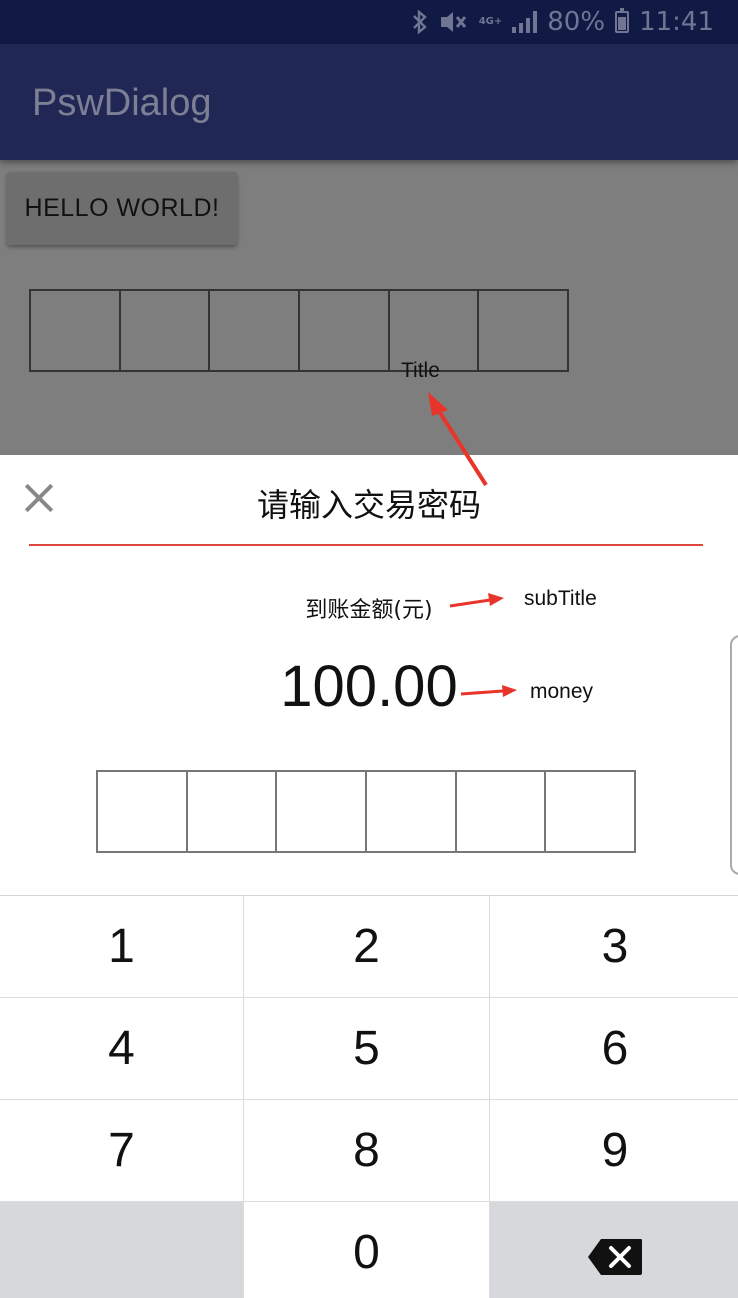 This screenshot has width=738, height=1298. Describe the element at coordinates (121, 1048) in the screenshot. I see `key-4: 4` at that location.